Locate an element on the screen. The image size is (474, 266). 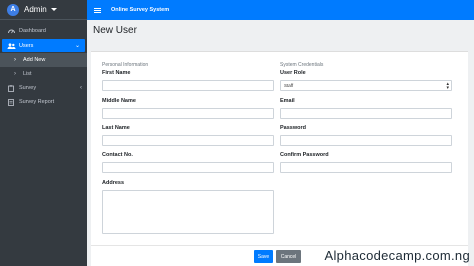
contact-label: Contact No. is located at coordinates (117, 155).